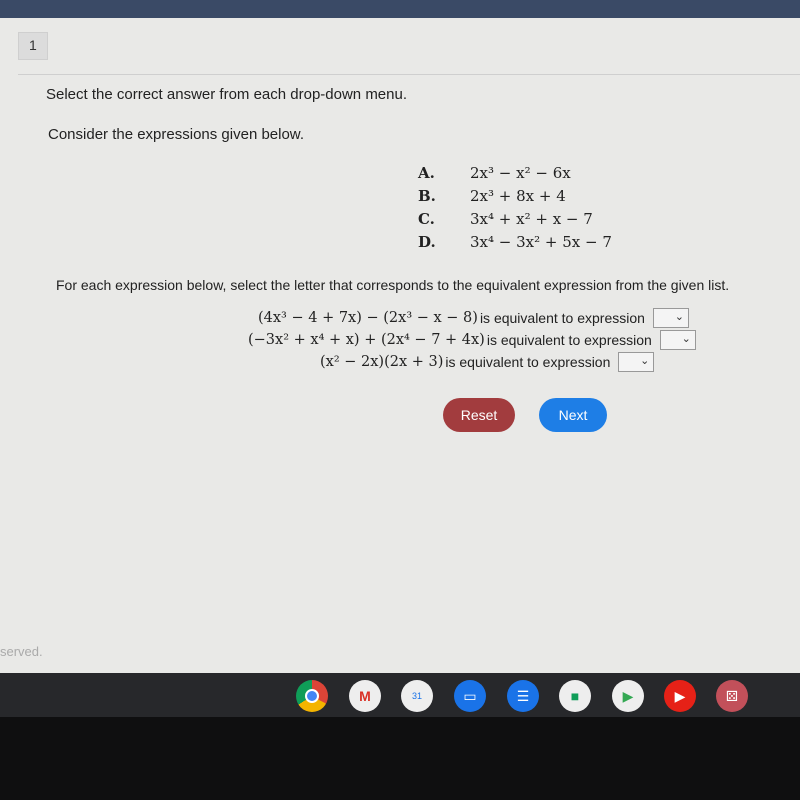  I want to click on option-c: C. 3x⁴ + x² + x − 7, so click(515, 221).